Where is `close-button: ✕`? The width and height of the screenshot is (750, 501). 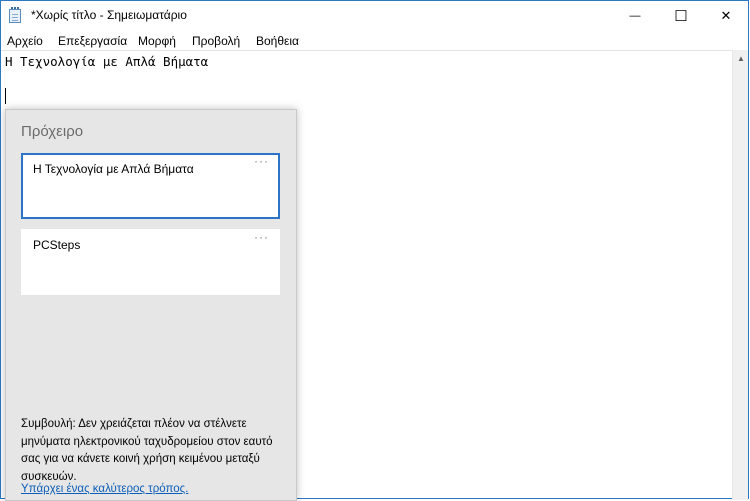
close-button: ✕ is located at coordinates (726, 16).